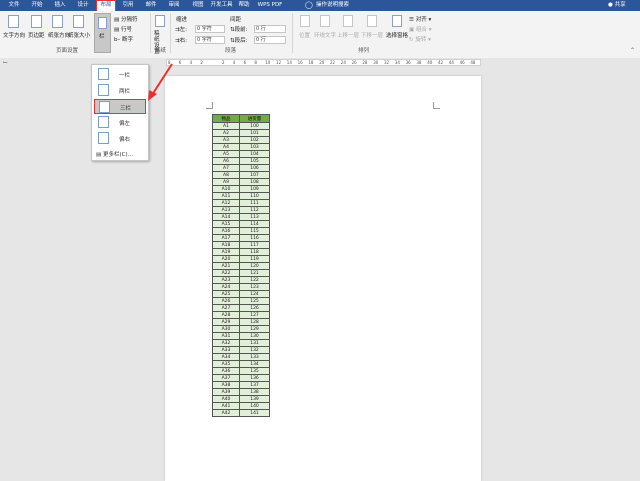 This screenshot has height=481, width=640. What do you see at coordinates (102, 33) in the screenshot?
I see `columns-button: 栏` at bounding box center [102, 33].